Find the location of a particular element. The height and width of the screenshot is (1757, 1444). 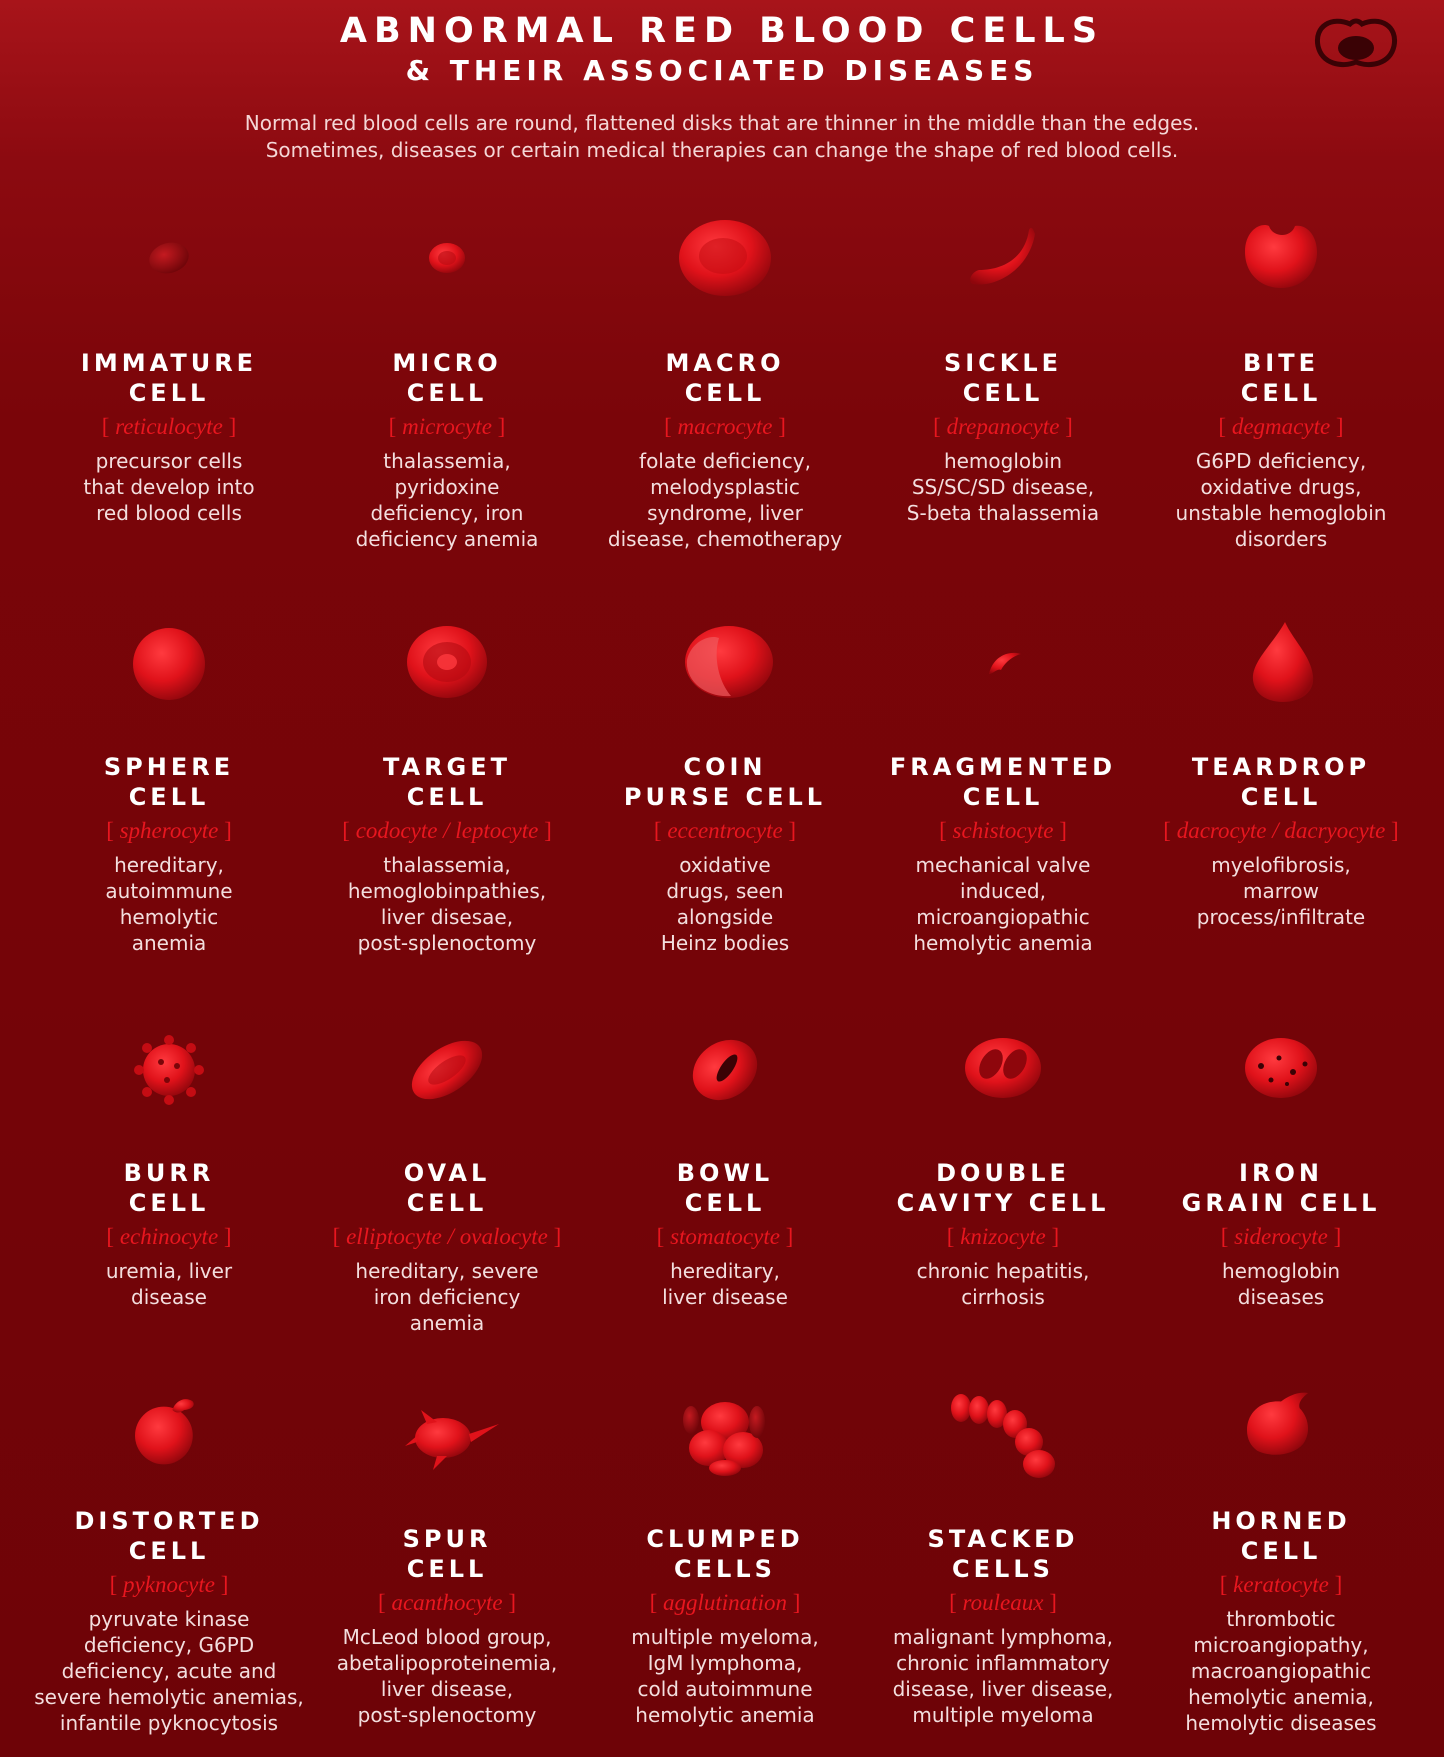

scientific-name: [ agglutination ] is located at coordinates (725, 1603).